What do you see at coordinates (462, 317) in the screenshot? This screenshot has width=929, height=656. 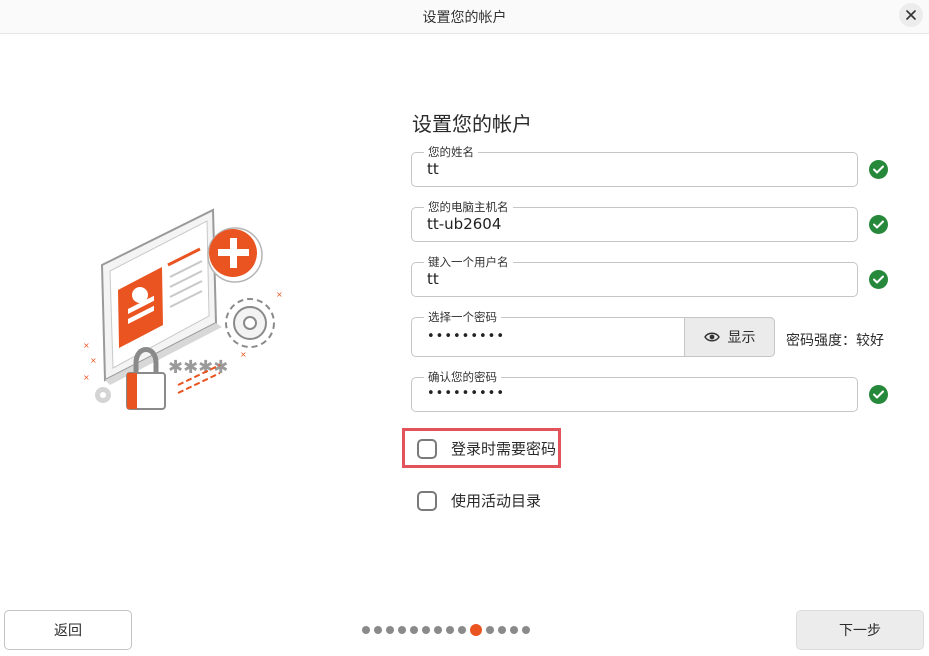 I see `password-field-label: 选择一个密码` at bounding box center [462, 317].